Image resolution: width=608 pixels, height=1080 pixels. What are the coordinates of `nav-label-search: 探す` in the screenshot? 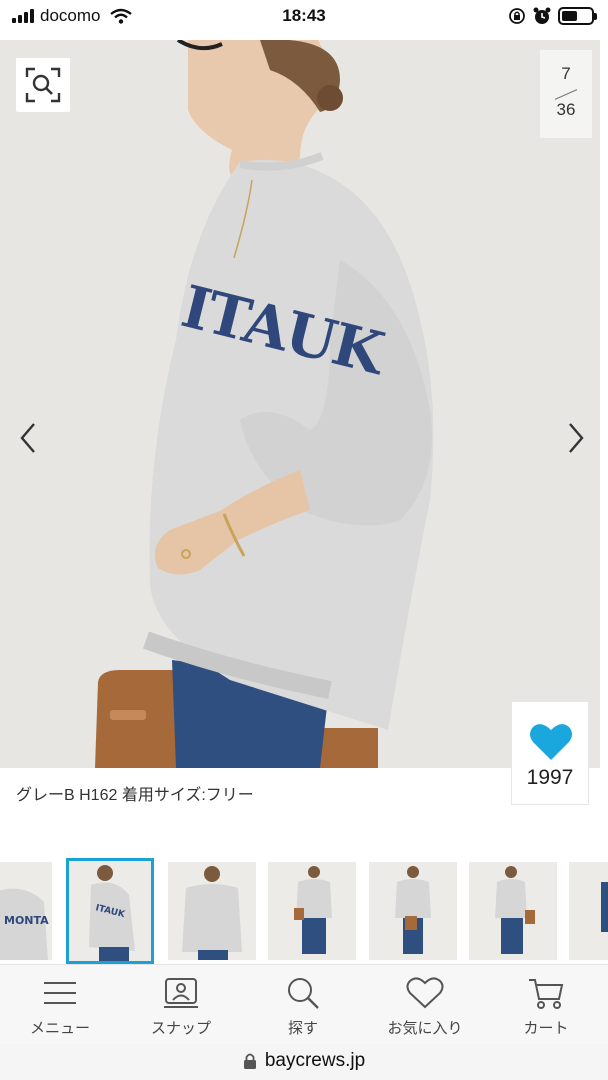 It's located at (302, 1028).